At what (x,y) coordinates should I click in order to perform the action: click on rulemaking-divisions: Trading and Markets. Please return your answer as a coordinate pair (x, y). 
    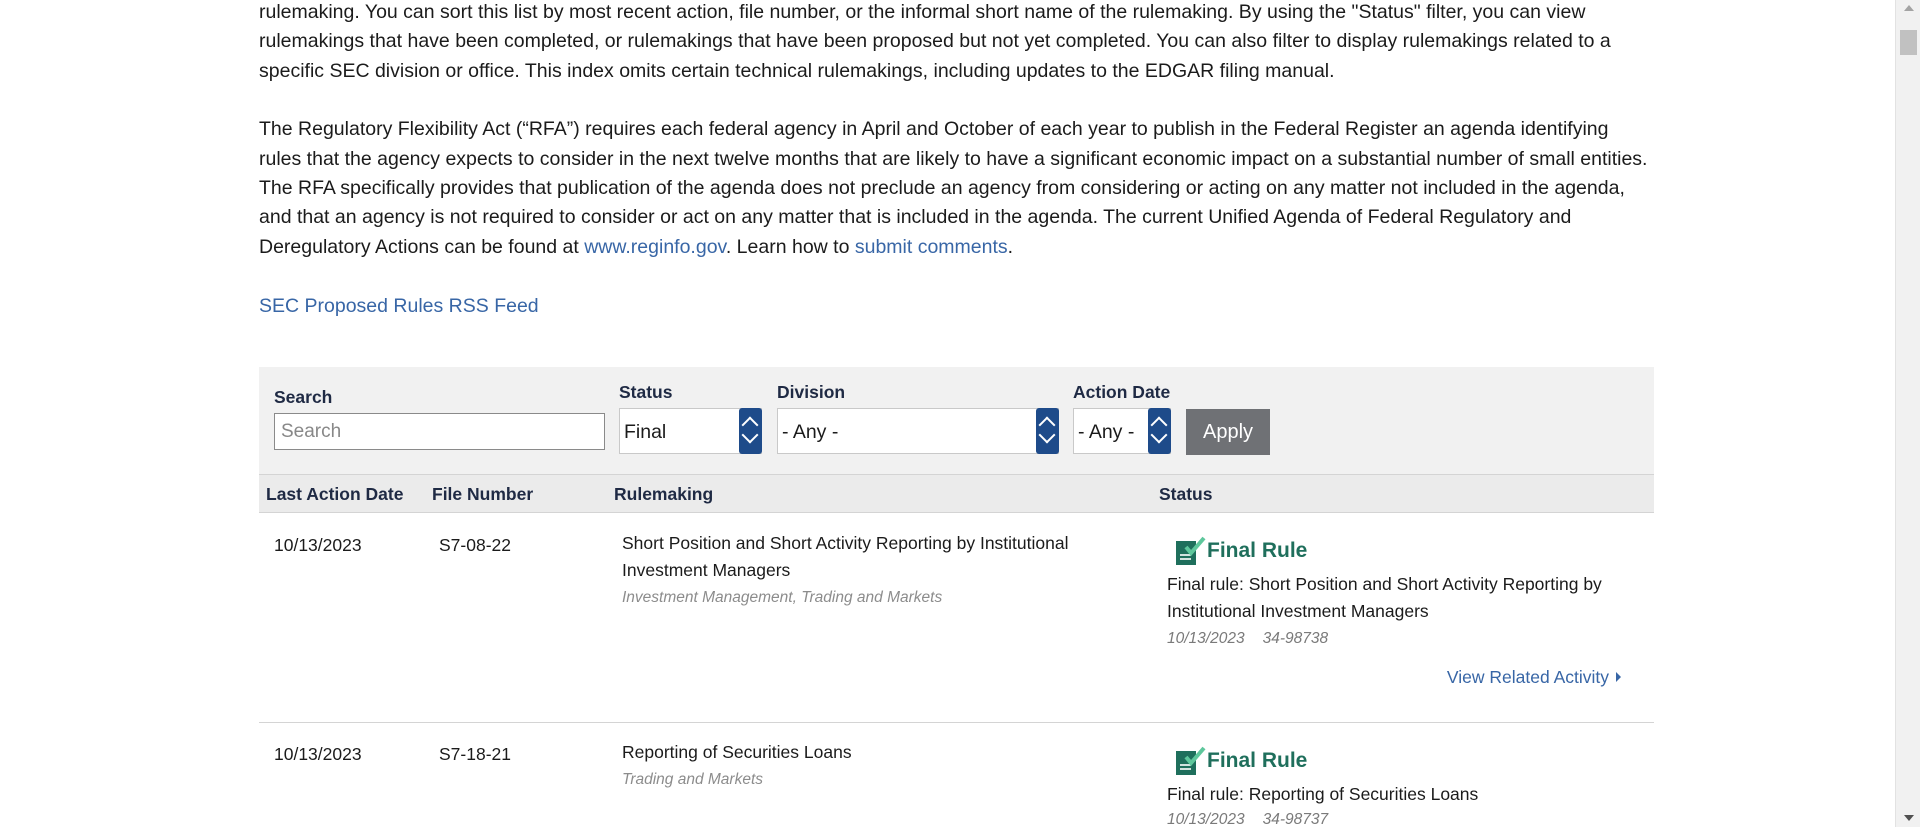
    Looking at the image, I should click on (692, 779).